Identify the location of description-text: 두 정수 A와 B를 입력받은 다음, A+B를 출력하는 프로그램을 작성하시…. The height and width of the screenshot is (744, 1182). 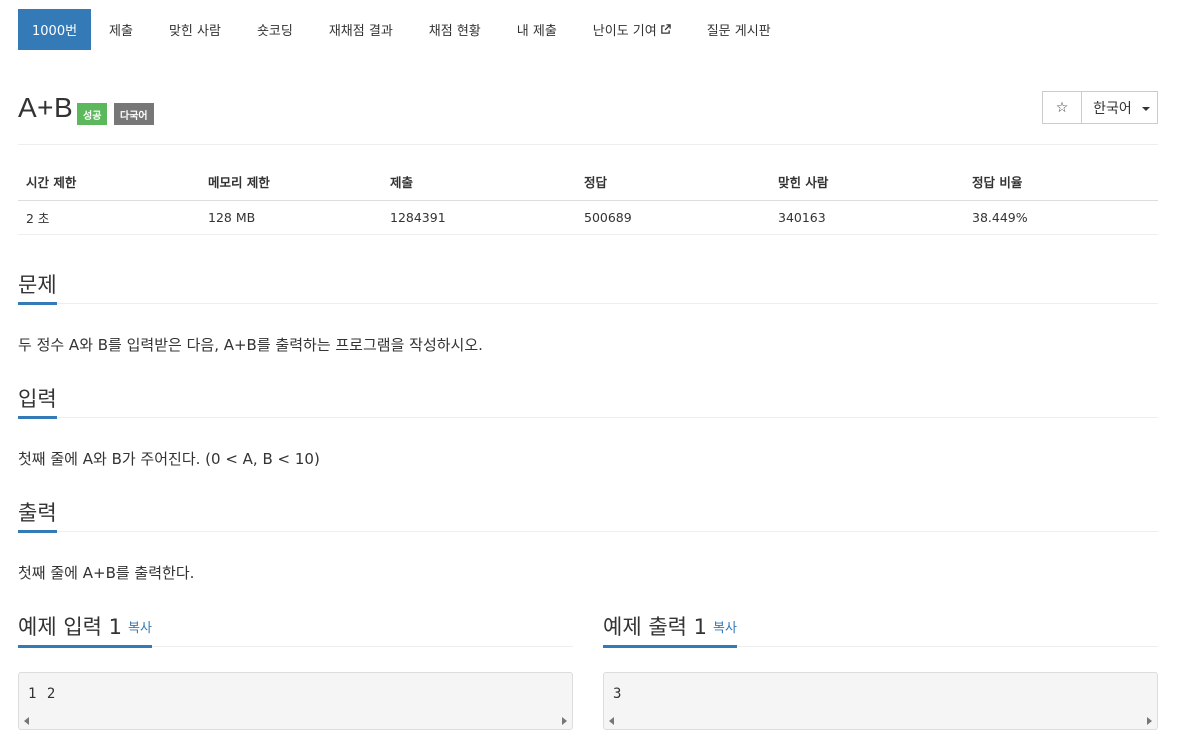
(250, 345).